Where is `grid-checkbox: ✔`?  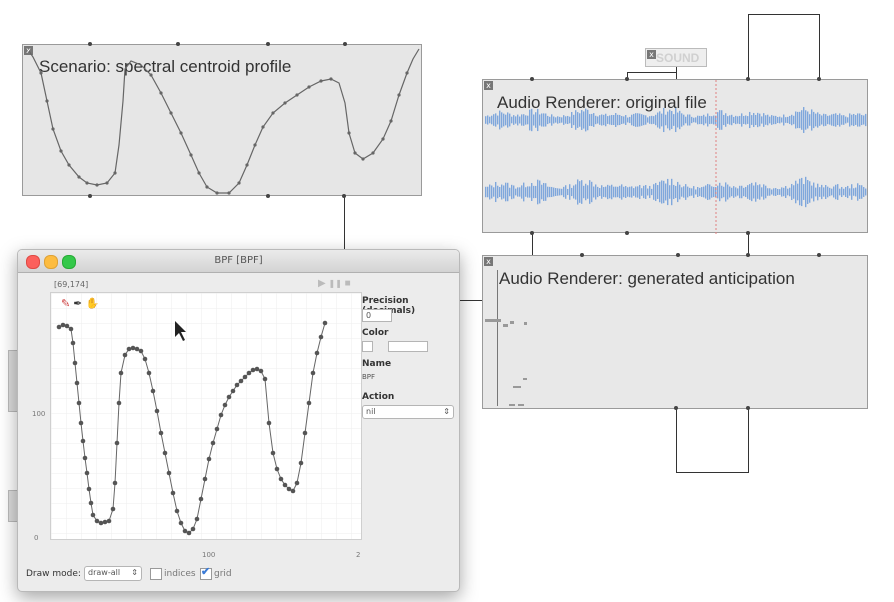
grid-checkbox: ✔ is located at coordinates (206, 573).